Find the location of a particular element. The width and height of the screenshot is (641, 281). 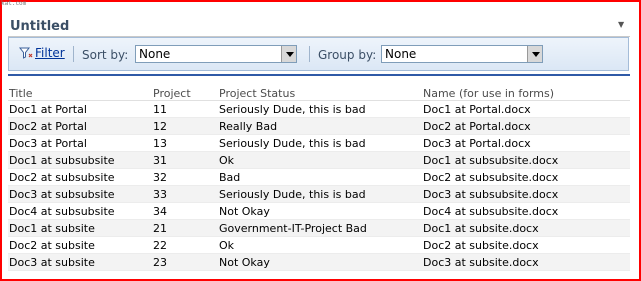

cell-name: Doc1 at Portal.docx is located at coordinates (526, 109).